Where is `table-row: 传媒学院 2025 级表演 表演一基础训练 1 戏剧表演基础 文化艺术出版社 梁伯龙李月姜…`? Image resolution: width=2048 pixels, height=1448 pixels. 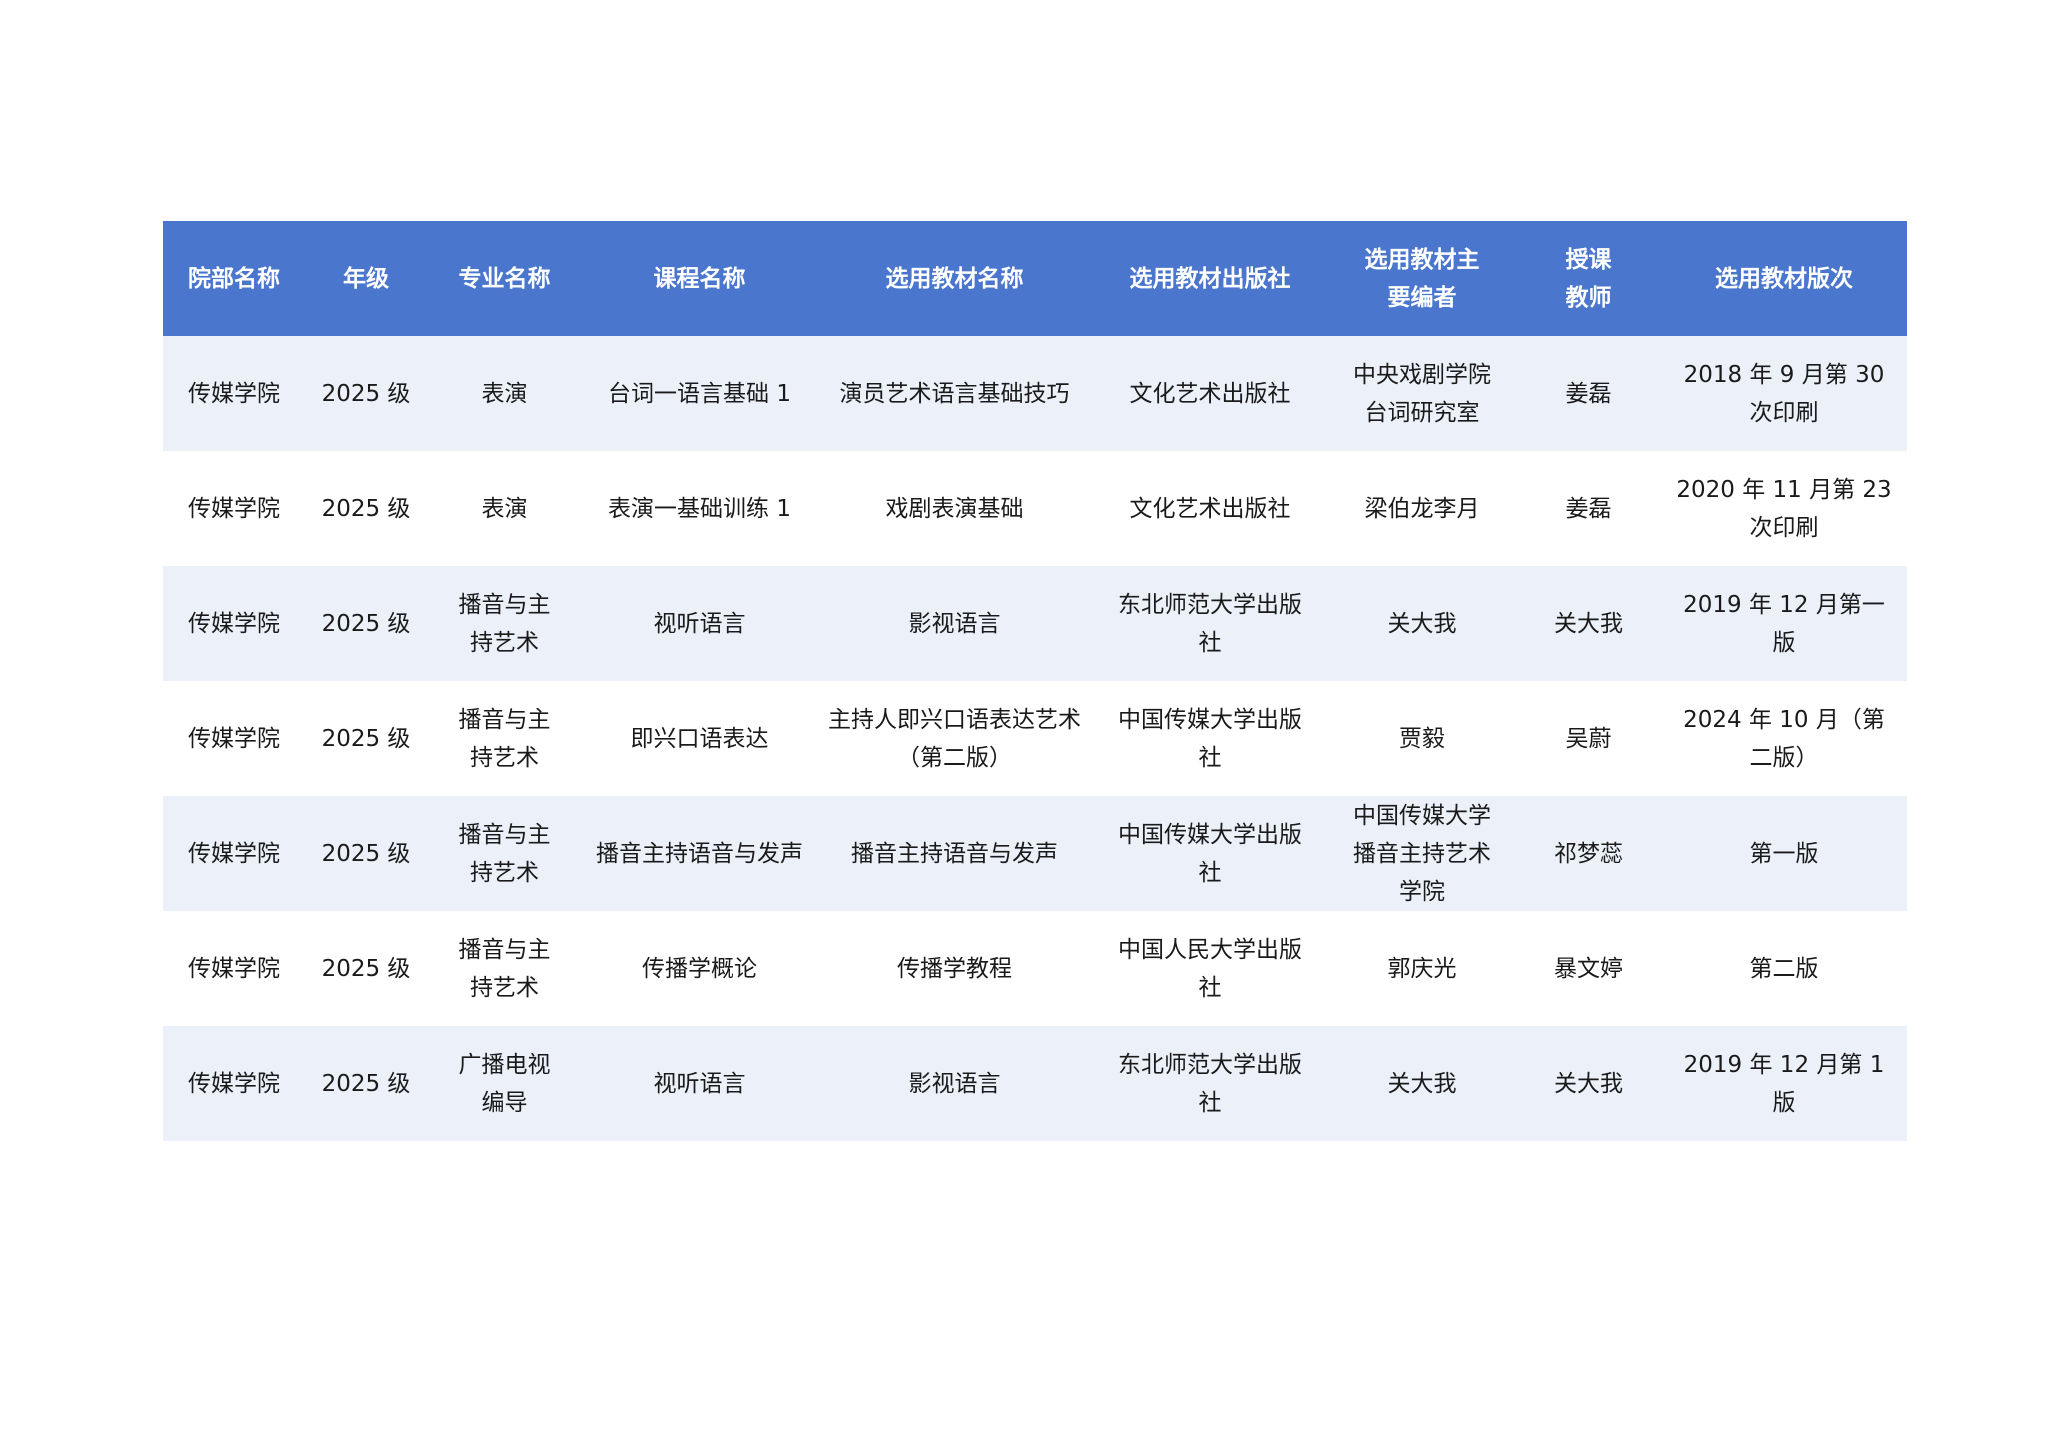 table-row: 传媒学院 2025 级表演 表演一基础训练 1 戏剧表演基础 文化艺术出版社 梁伯龙李月姜… is located at coordinates (1035, 508).